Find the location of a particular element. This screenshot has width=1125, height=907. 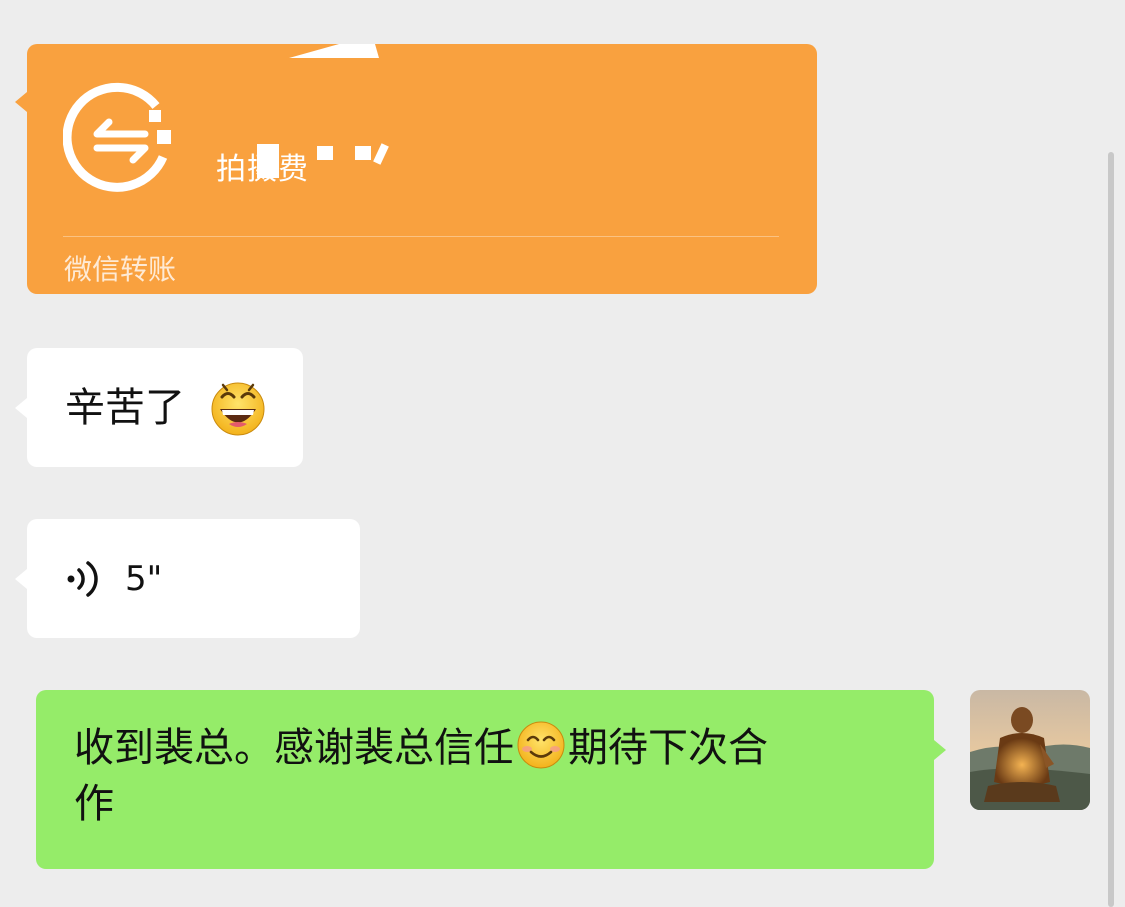

message-text-part: 作 is located at coordinates (94, 804).